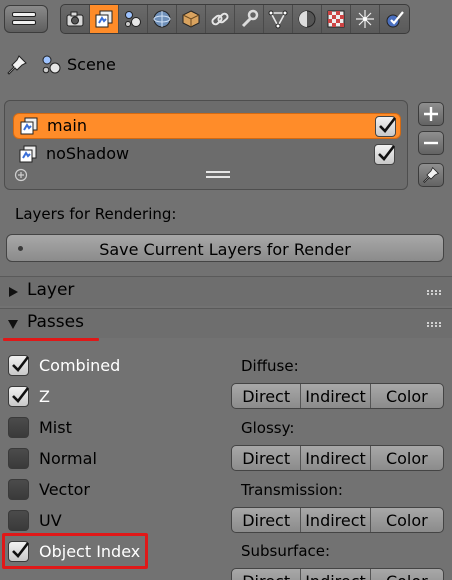  I want to click on save-current-layers-label: Save Current Layers for Render, so click(225, 249).